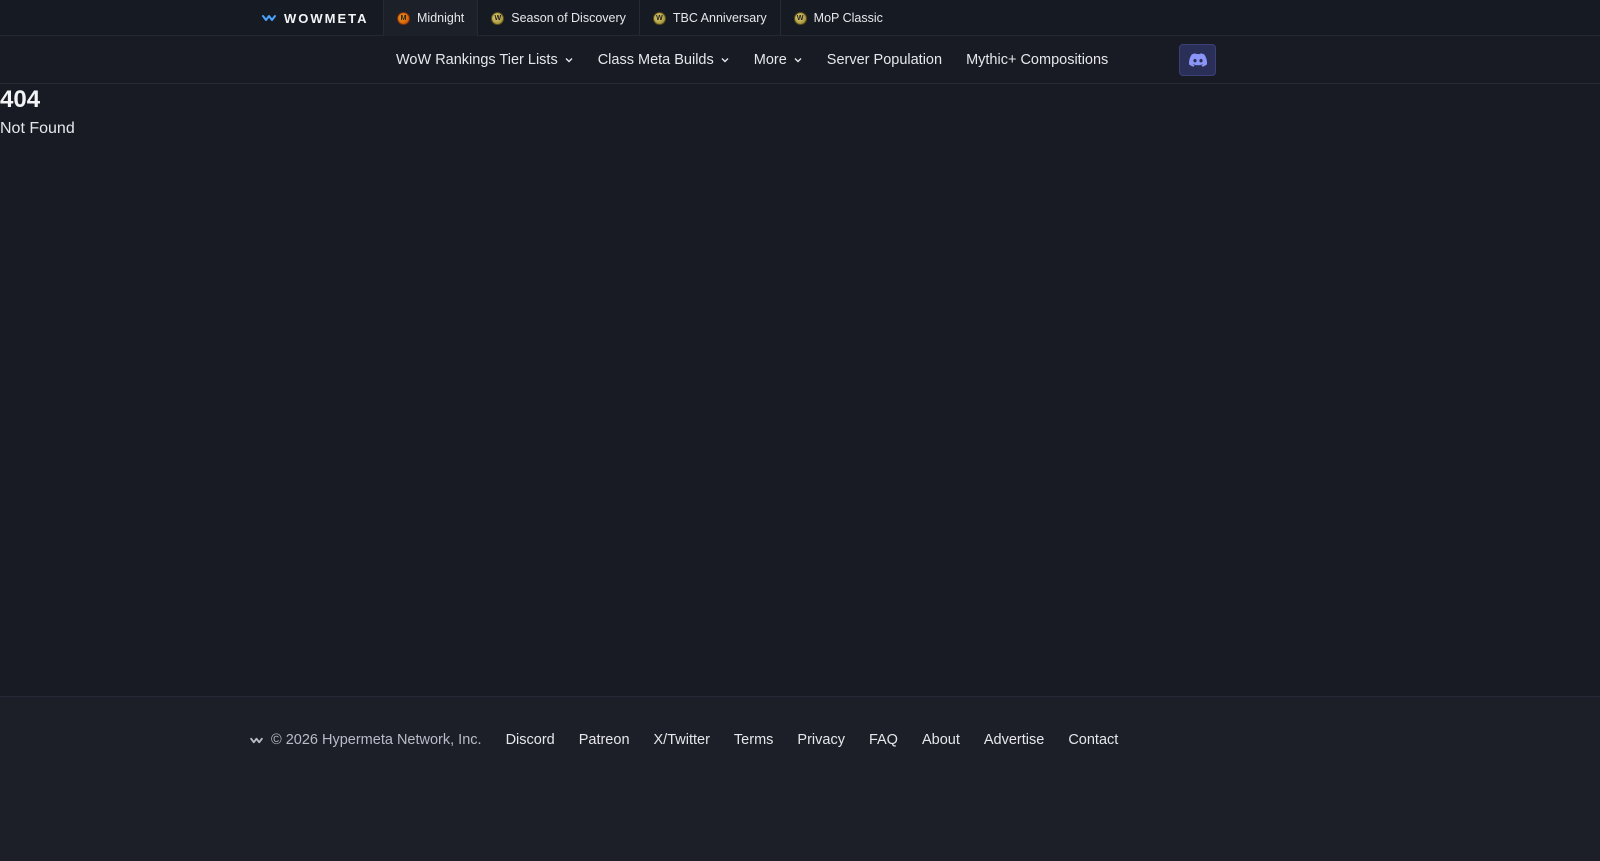 The image size is (1600, 861). I want to click on game-tab-midnight: M Midnight, so click(430, 18).